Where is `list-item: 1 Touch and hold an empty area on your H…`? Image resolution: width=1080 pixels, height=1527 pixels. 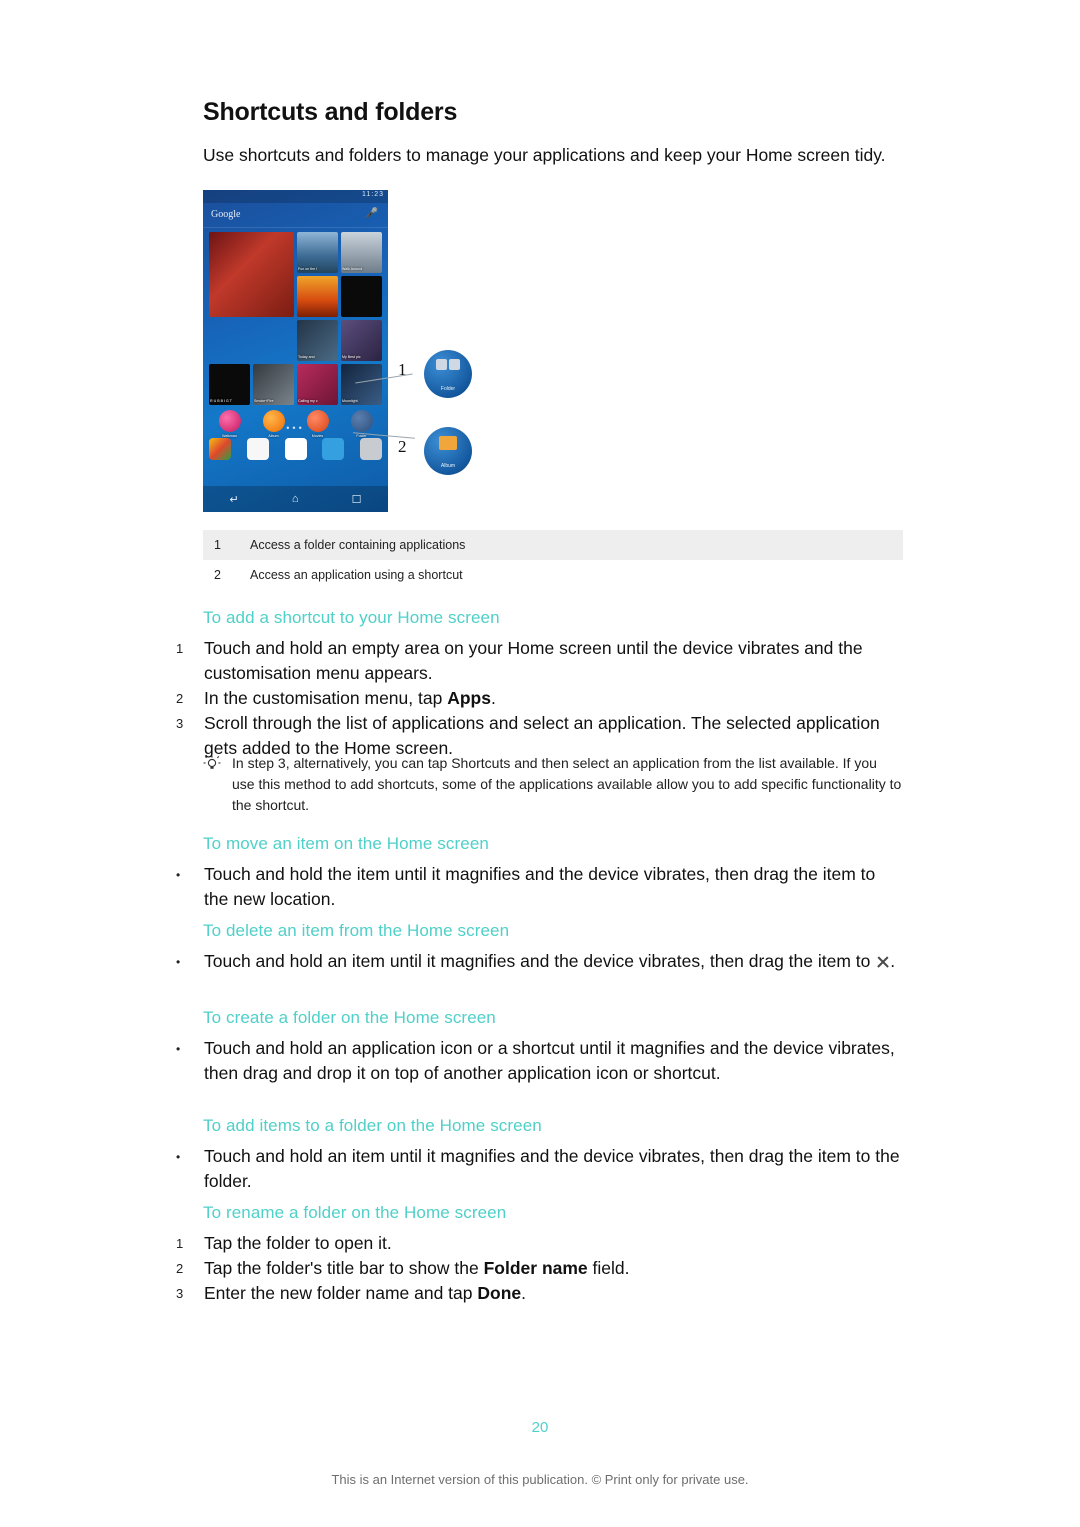 list-item: 1 Touch and hold an empty area on your H… is located at coordinates (539, 661).